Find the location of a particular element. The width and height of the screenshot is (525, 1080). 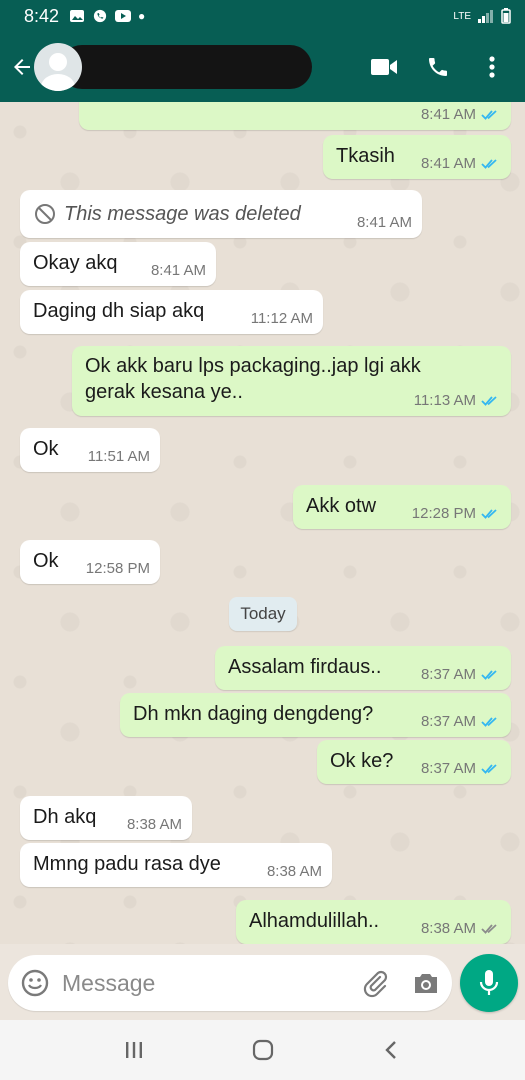

voice-call-button is located at coordinates (438, 67).